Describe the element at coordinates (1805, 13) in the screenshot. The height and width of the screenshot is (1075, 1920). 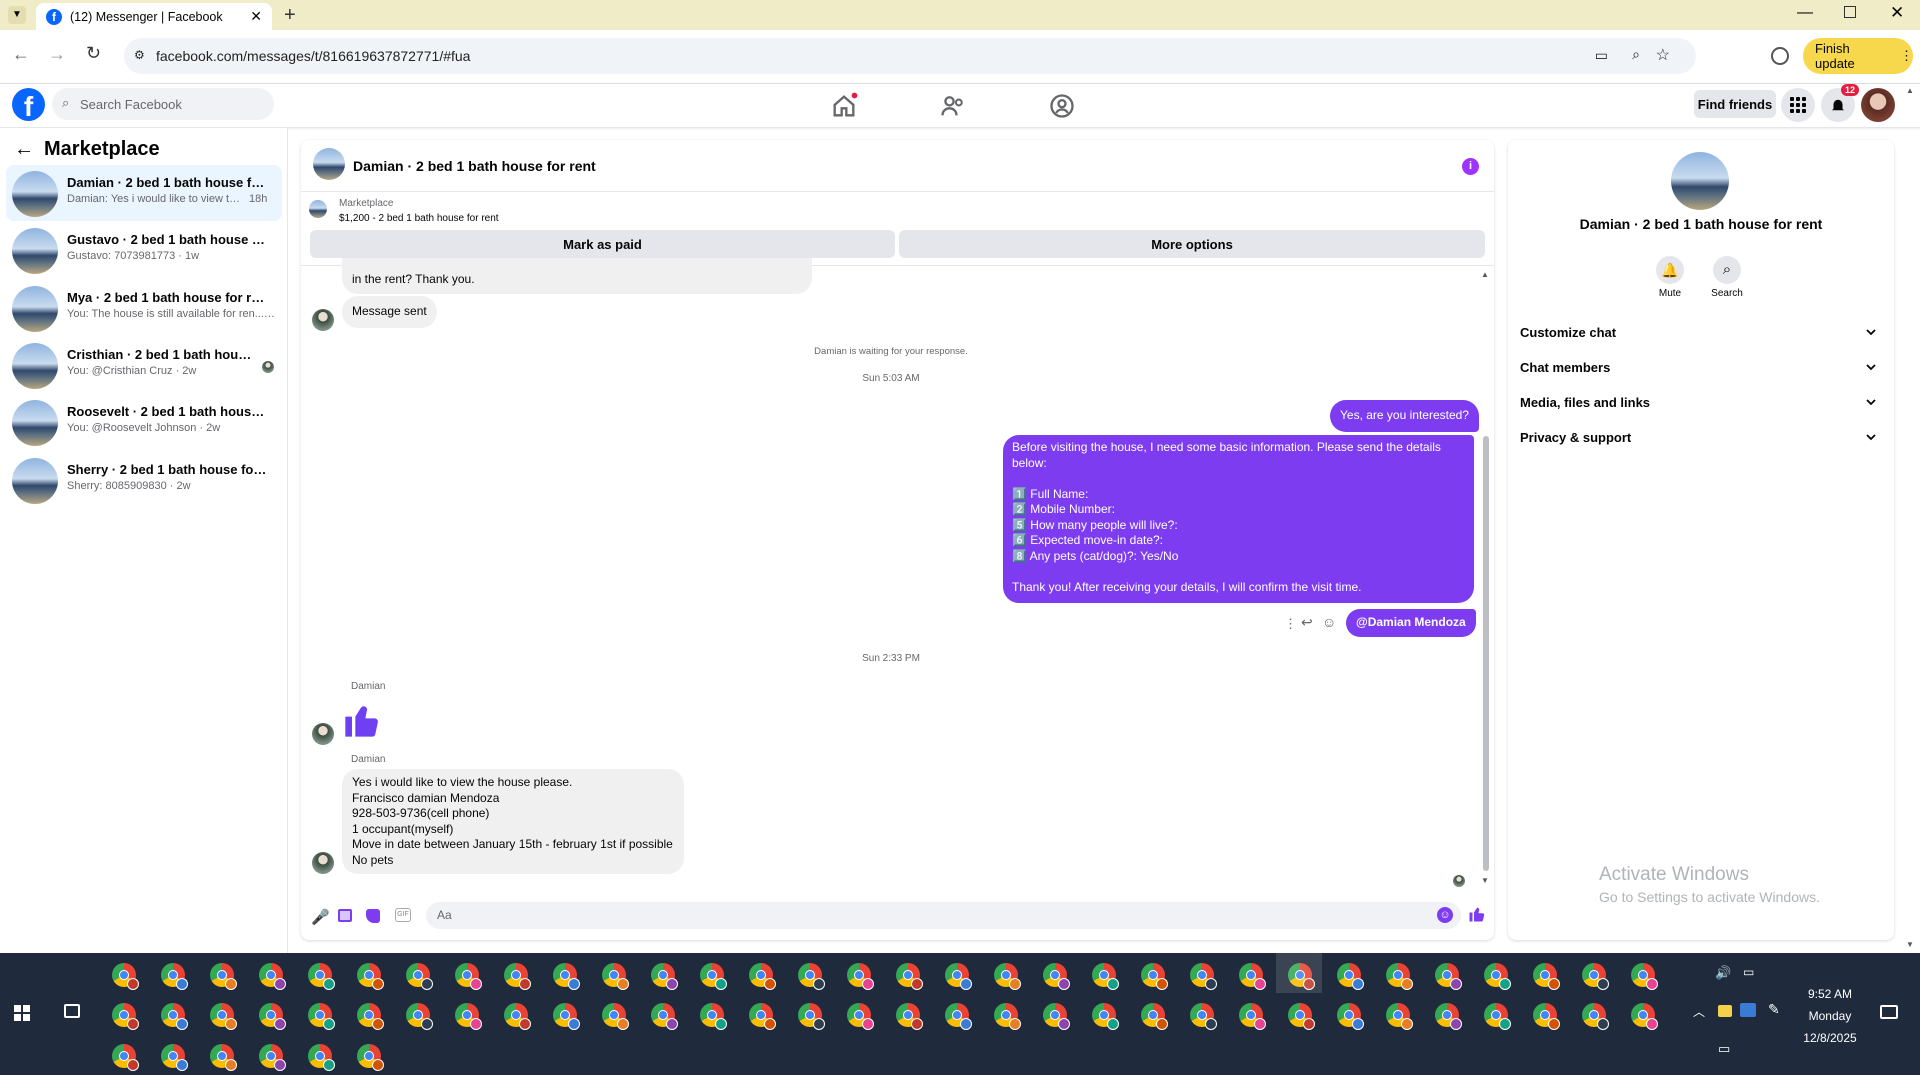
I see `minimize-icon: —` at that location.